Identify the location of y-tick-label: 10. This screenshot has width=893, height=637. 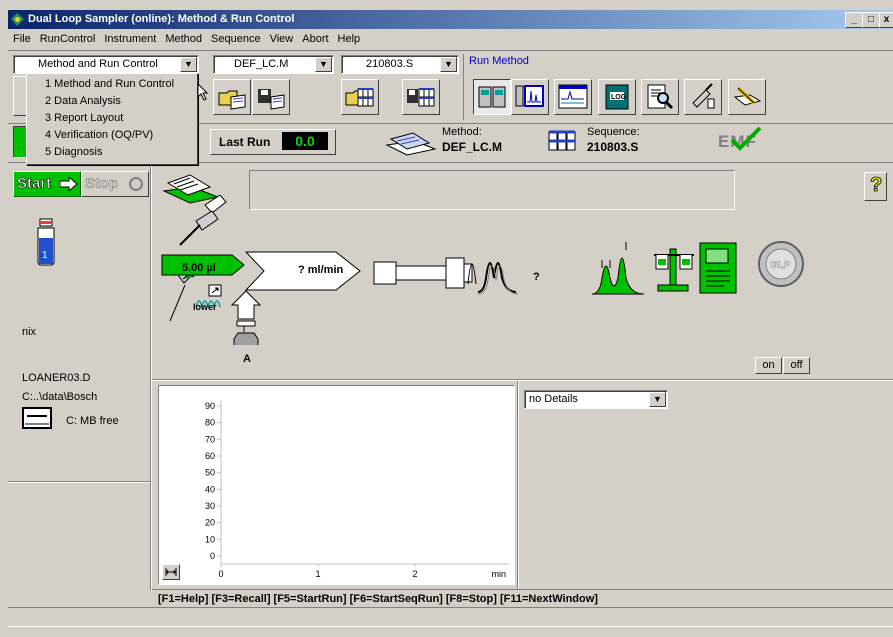
(210, 539).